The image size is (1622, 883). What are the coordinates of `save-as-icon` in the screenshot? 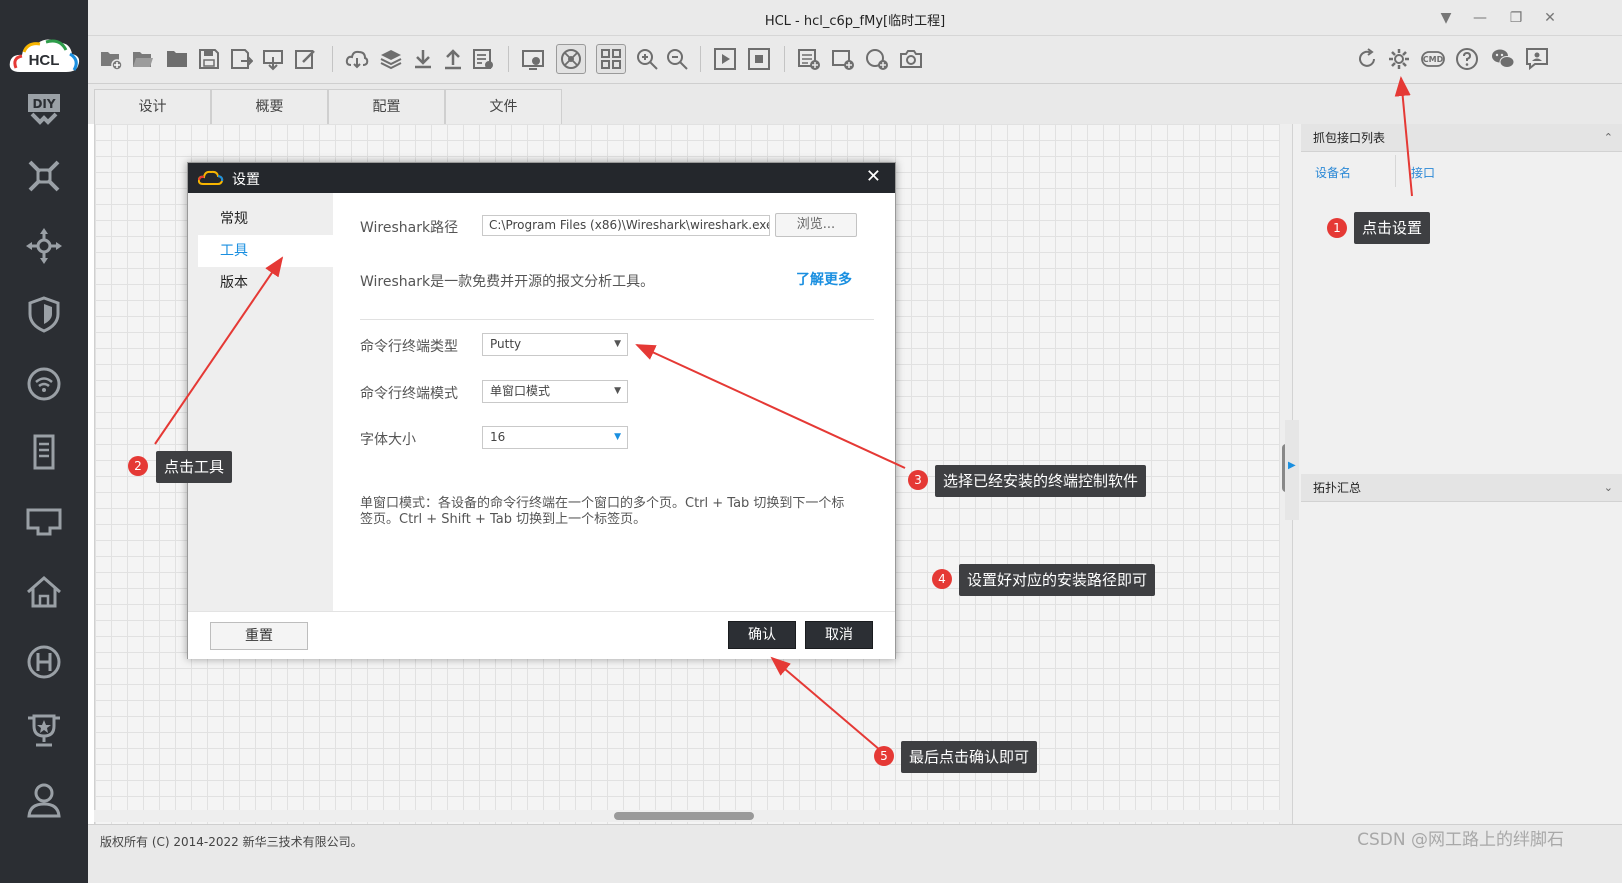 It's located at (241, 59).